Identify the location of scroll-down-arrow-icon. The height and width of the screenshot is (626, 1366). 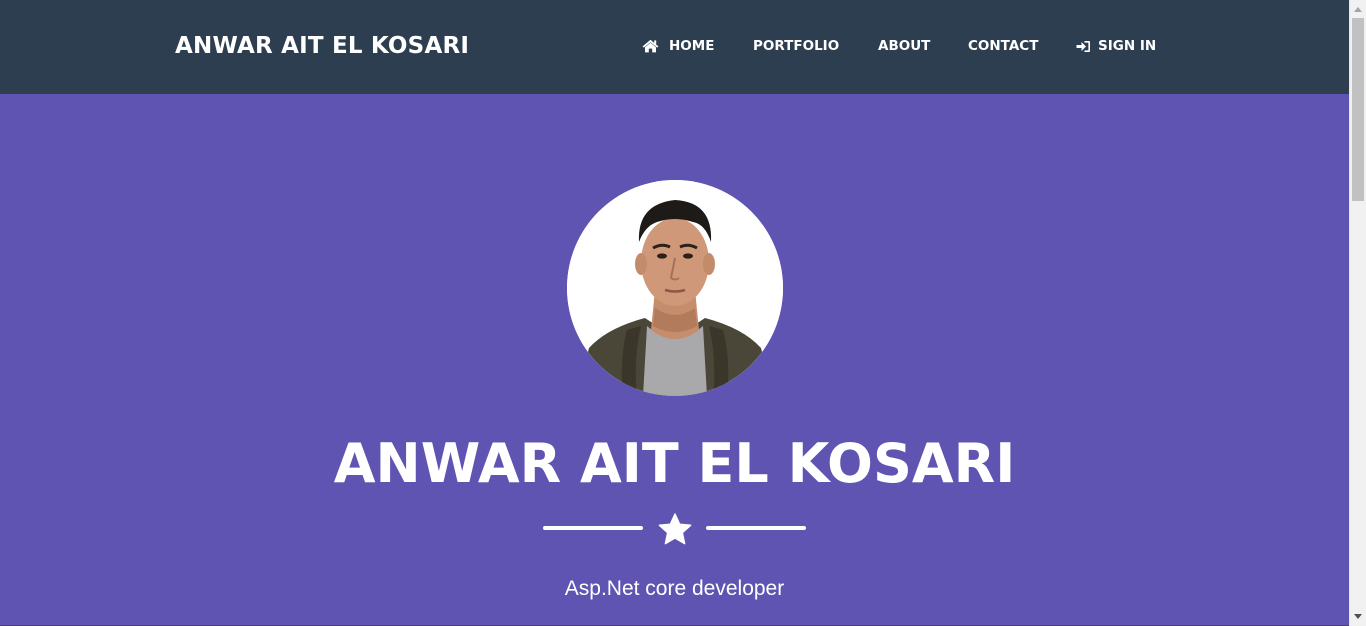
(1358, 616).